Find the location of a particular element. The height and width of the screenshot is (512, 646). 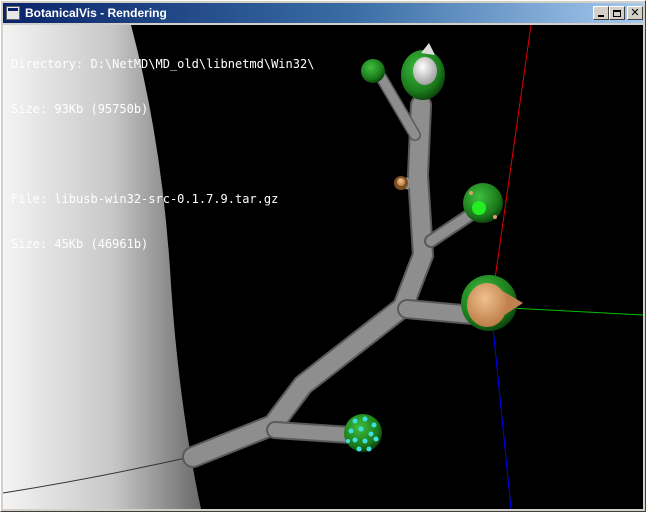

maximize-button is located at coordinates (617, 13).